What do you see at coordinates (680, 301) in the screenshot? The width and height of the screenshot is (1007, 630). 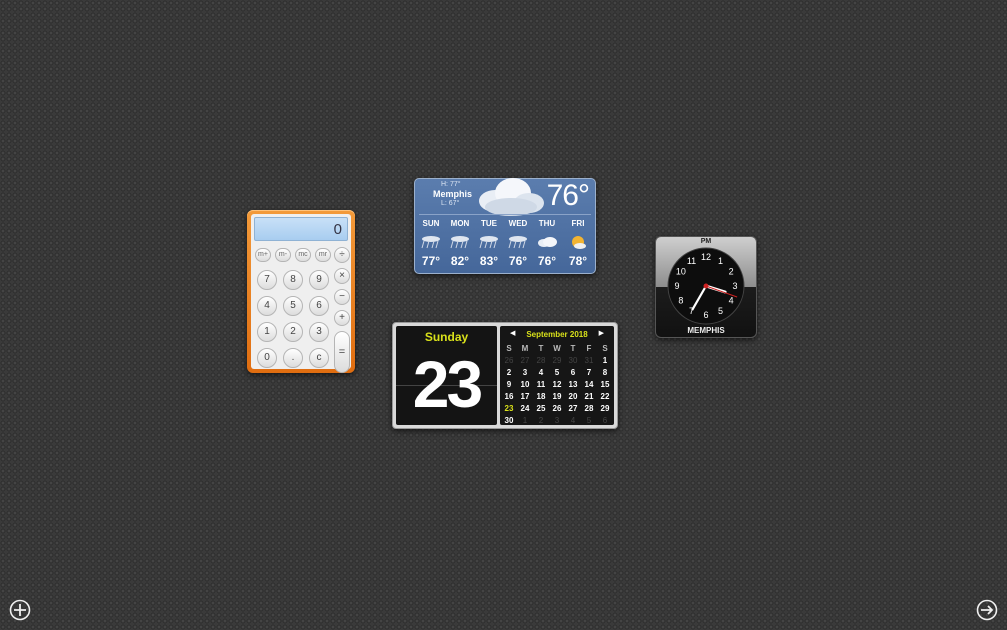 I see `clock-numeral: 8` at bounding box center [680, 301].